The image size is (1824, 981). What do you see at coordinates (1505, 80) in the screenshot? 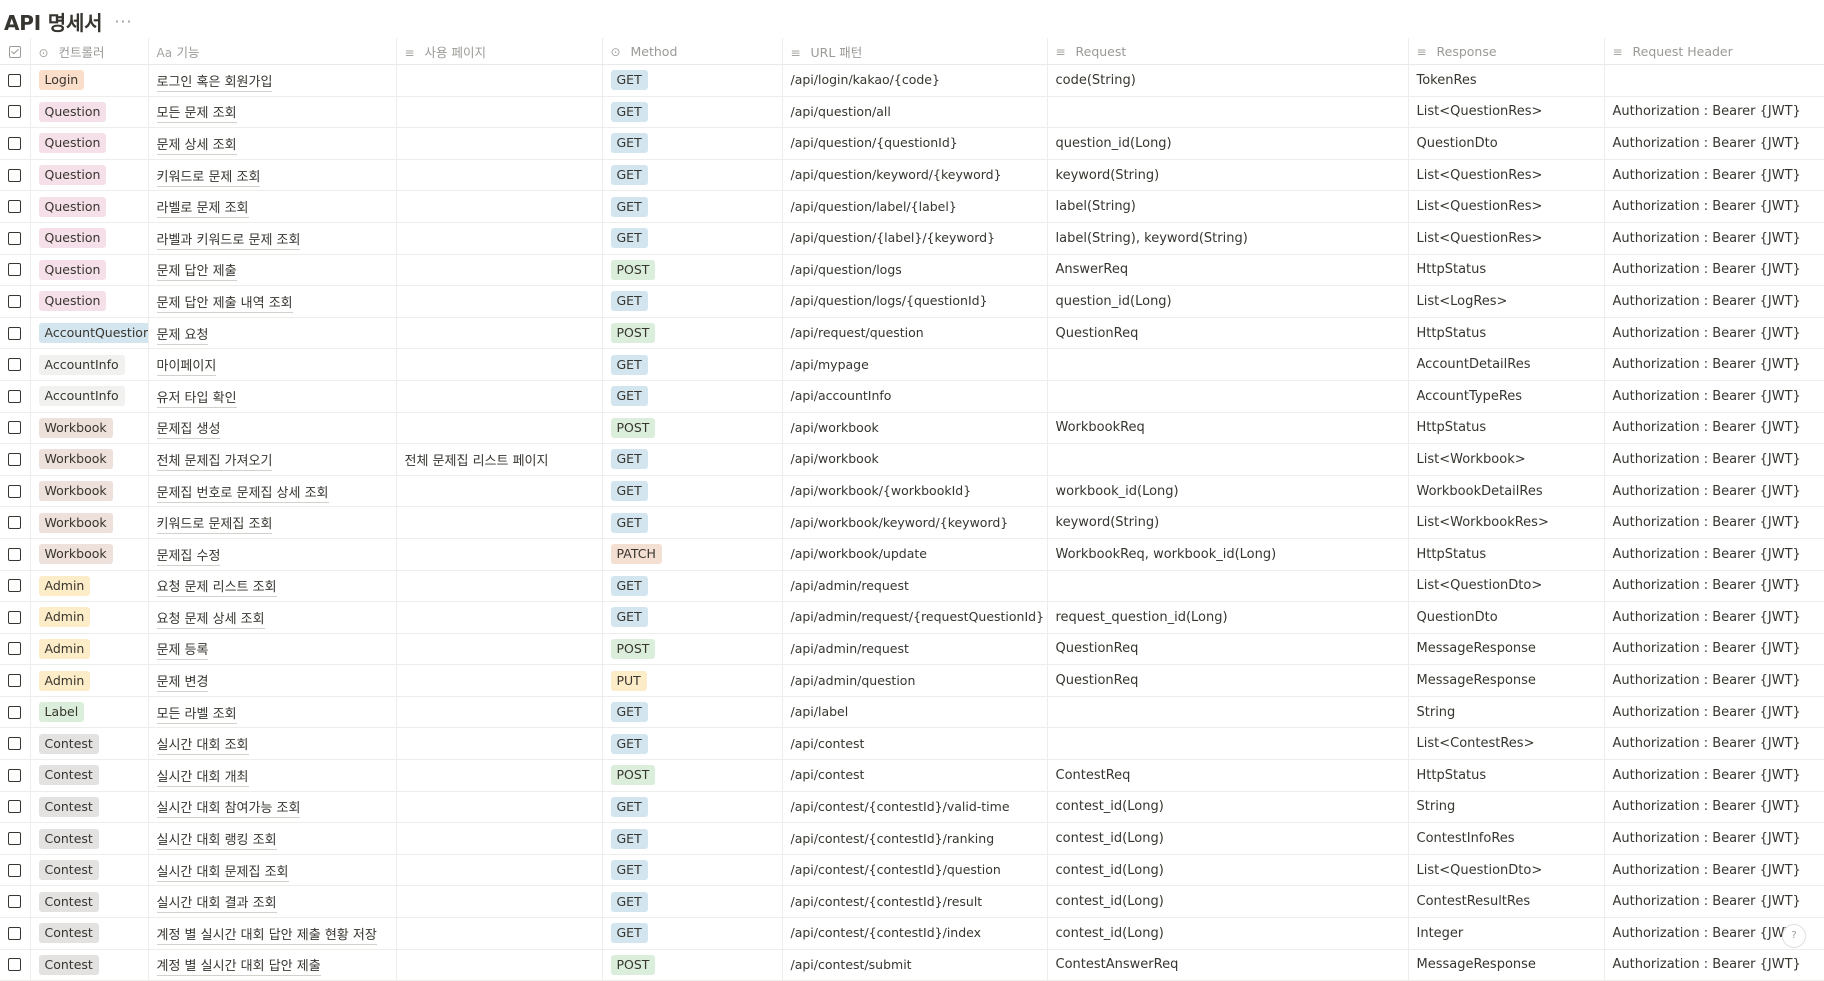
I see `response-cell: TokenRes` at bounding box center [1505, 80].